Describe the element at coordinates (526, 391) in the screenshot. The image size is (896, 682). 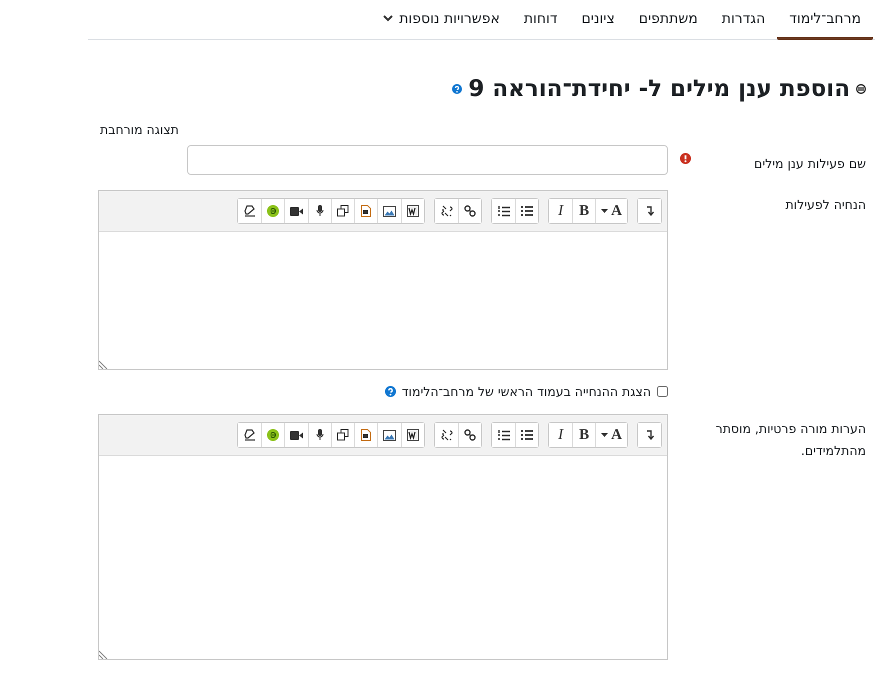
I see `checkbox-label: הצגת ההנחייה בעמוד הראשי של מרחב־הלימוד` at that location.